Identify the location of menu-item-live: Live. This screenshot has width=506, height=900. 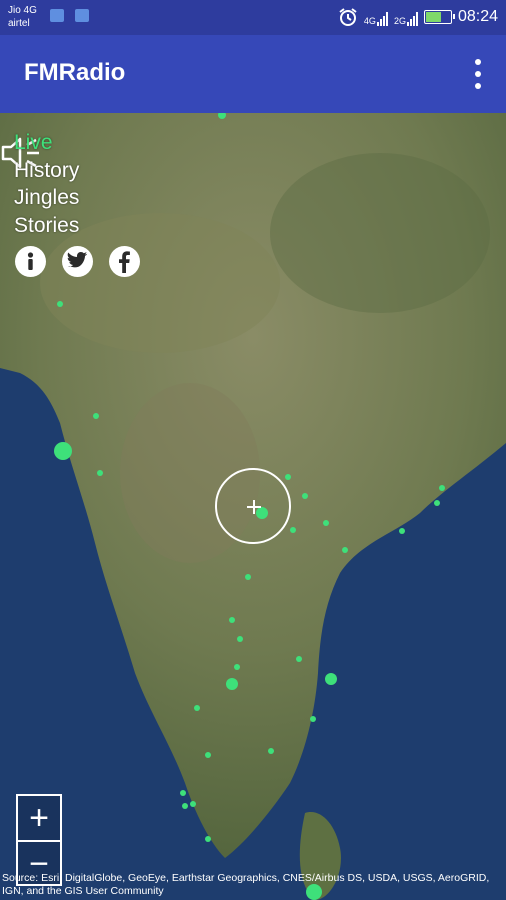
(46, 143).